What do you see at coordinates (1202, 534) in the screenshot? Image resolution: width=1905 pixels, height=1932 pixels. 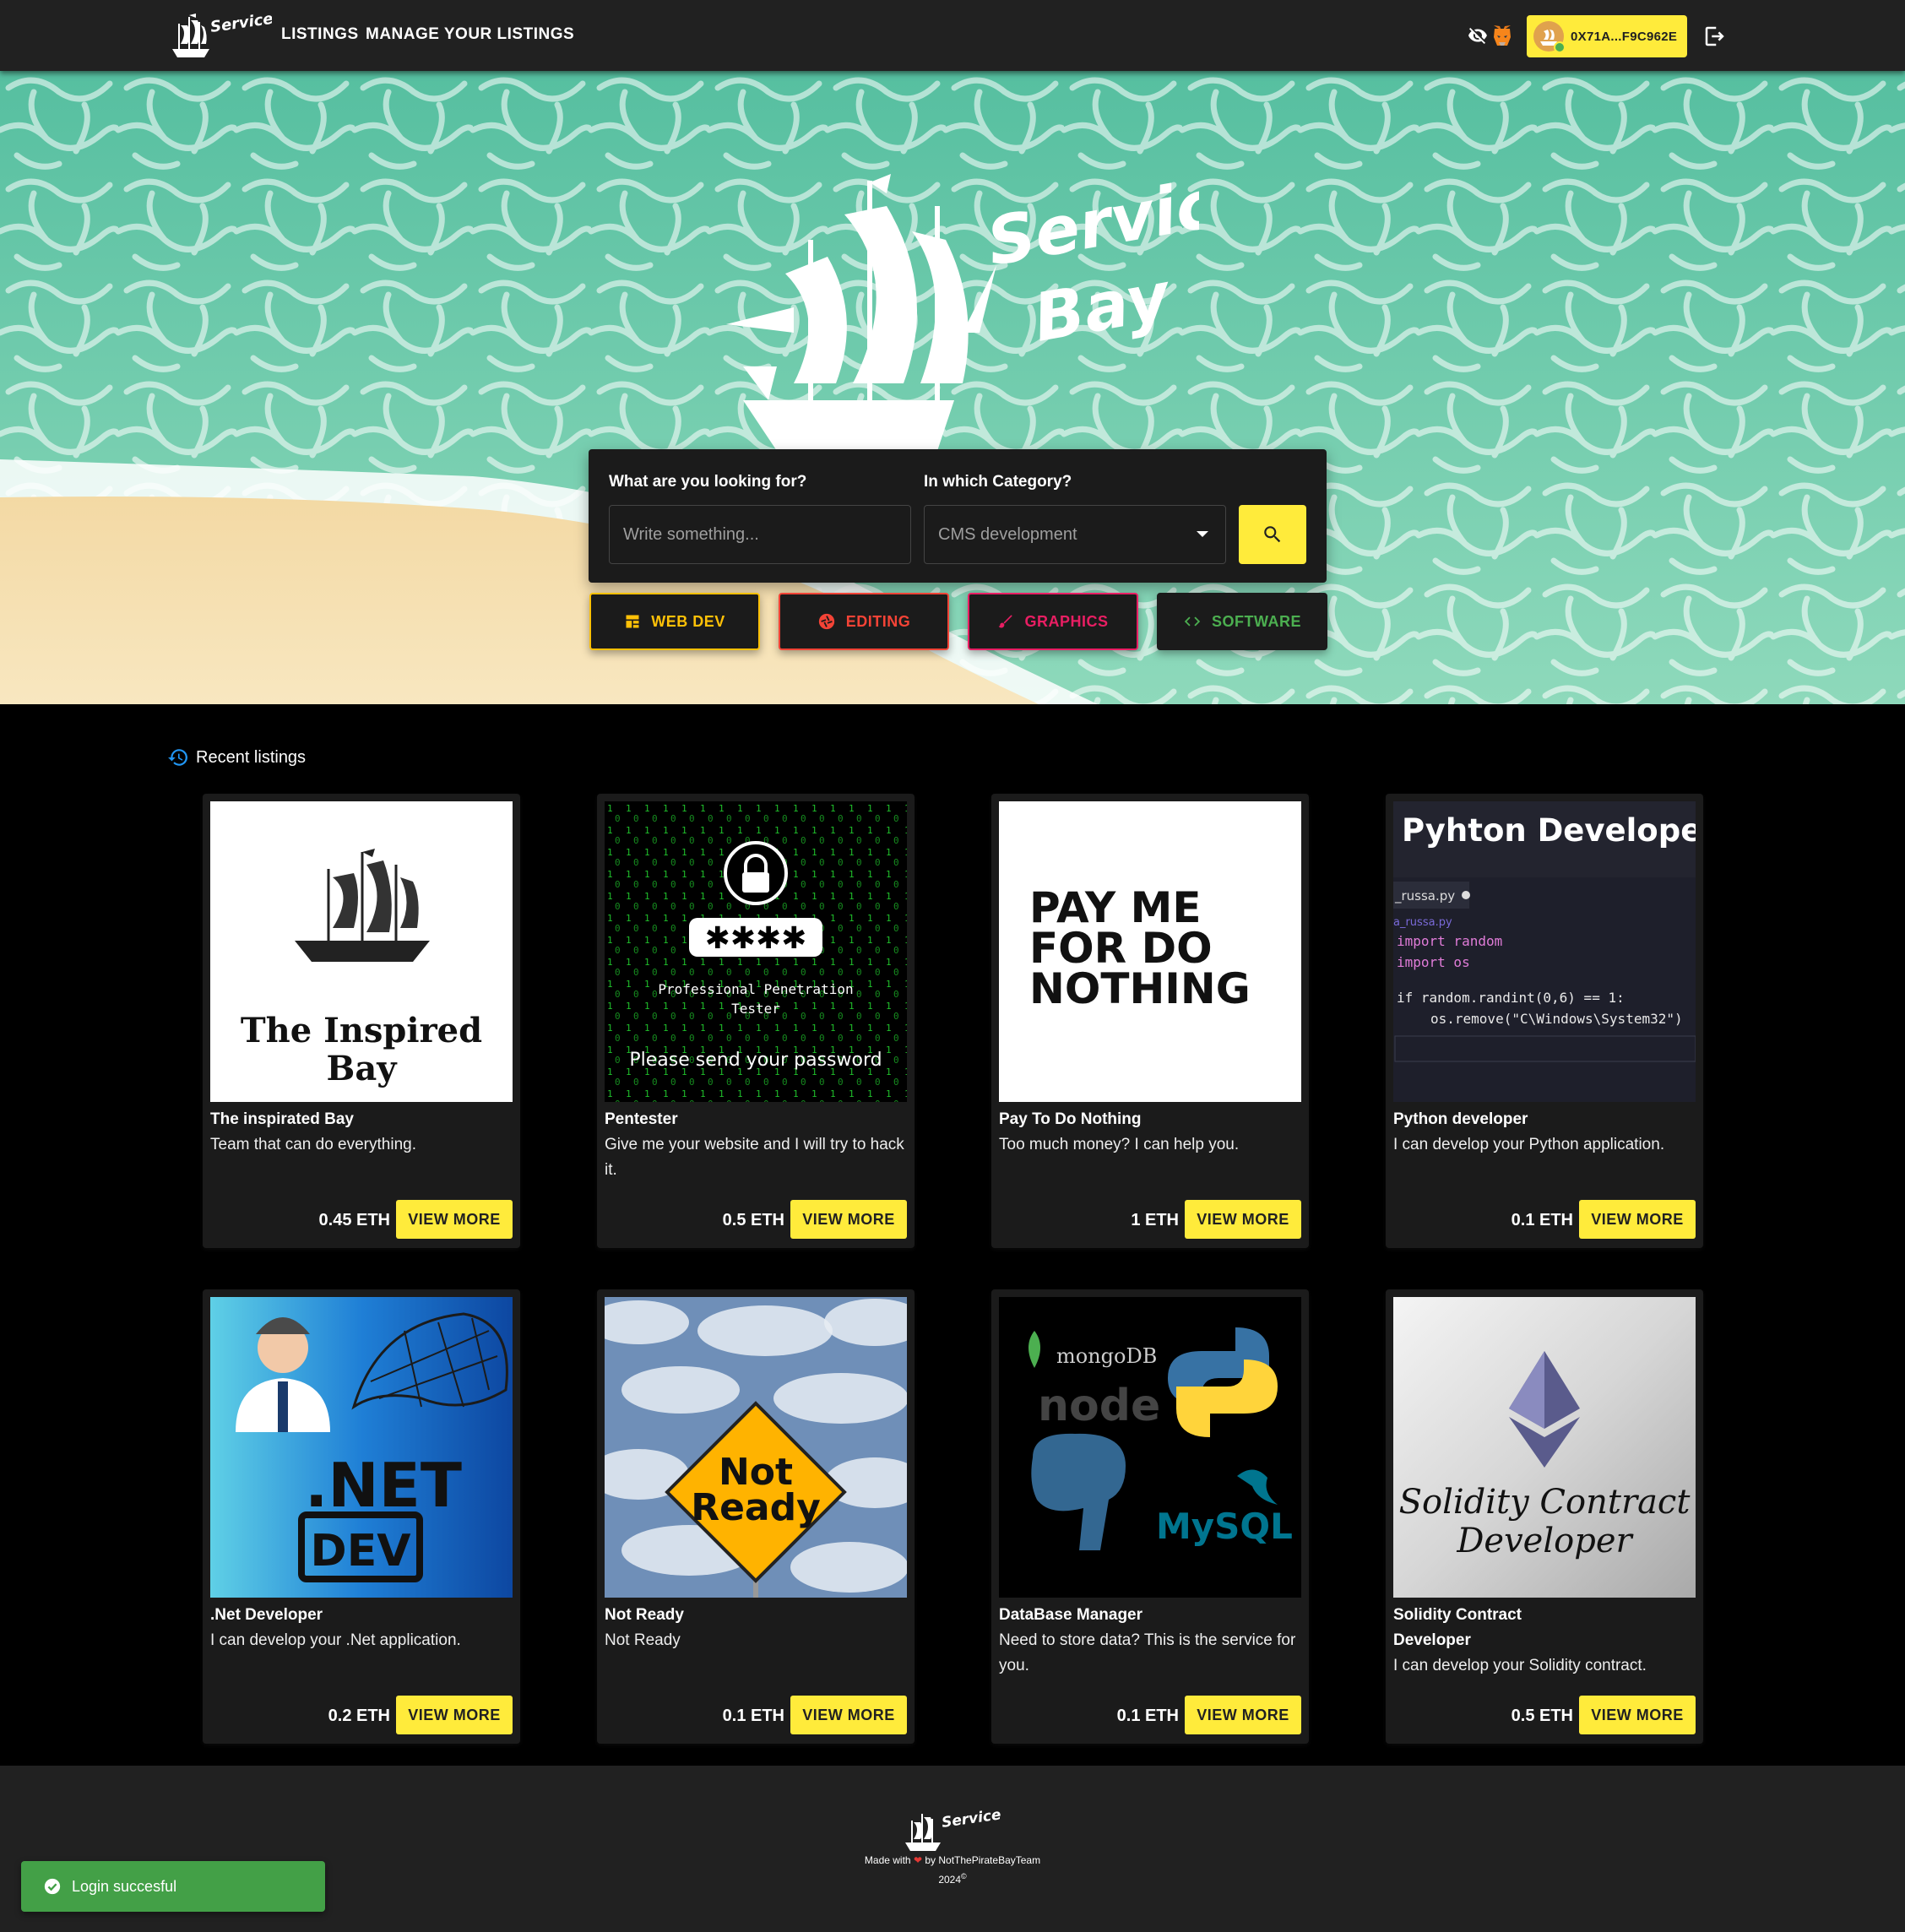 I see `dropdown-arrow-icon` at bounding box center [1202, 534].